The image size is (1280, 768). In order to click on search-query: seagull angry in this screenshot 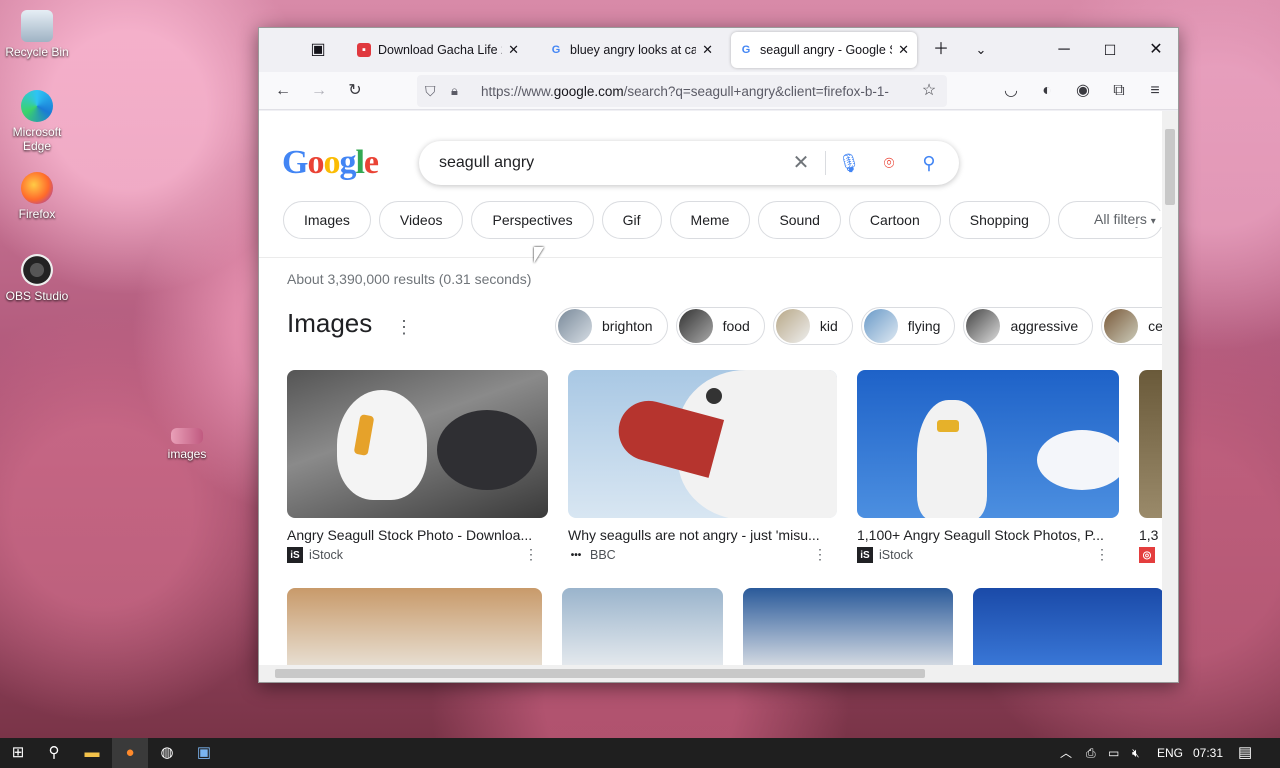, I will do `click(486, 163)`.